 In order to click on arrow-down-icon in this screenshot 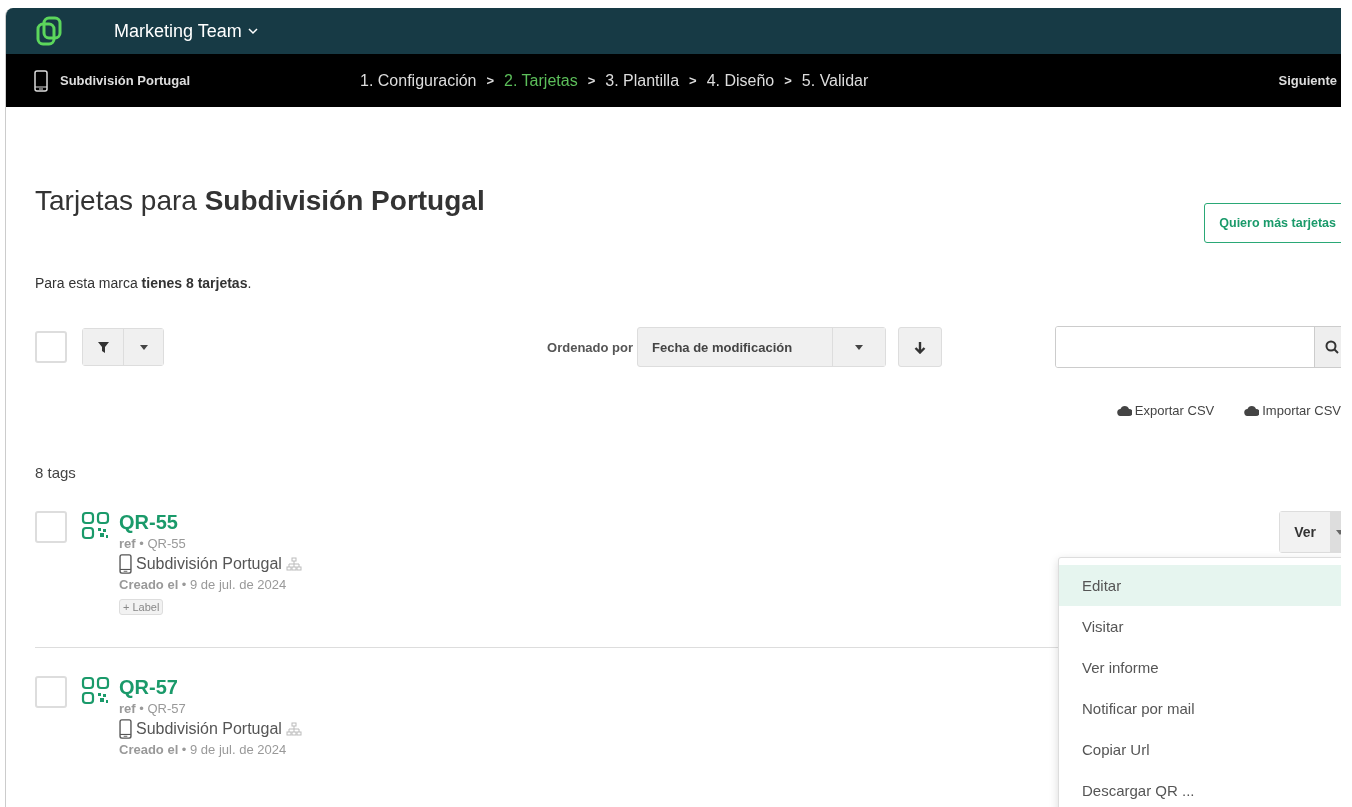, I will do `click(920, 347)`.